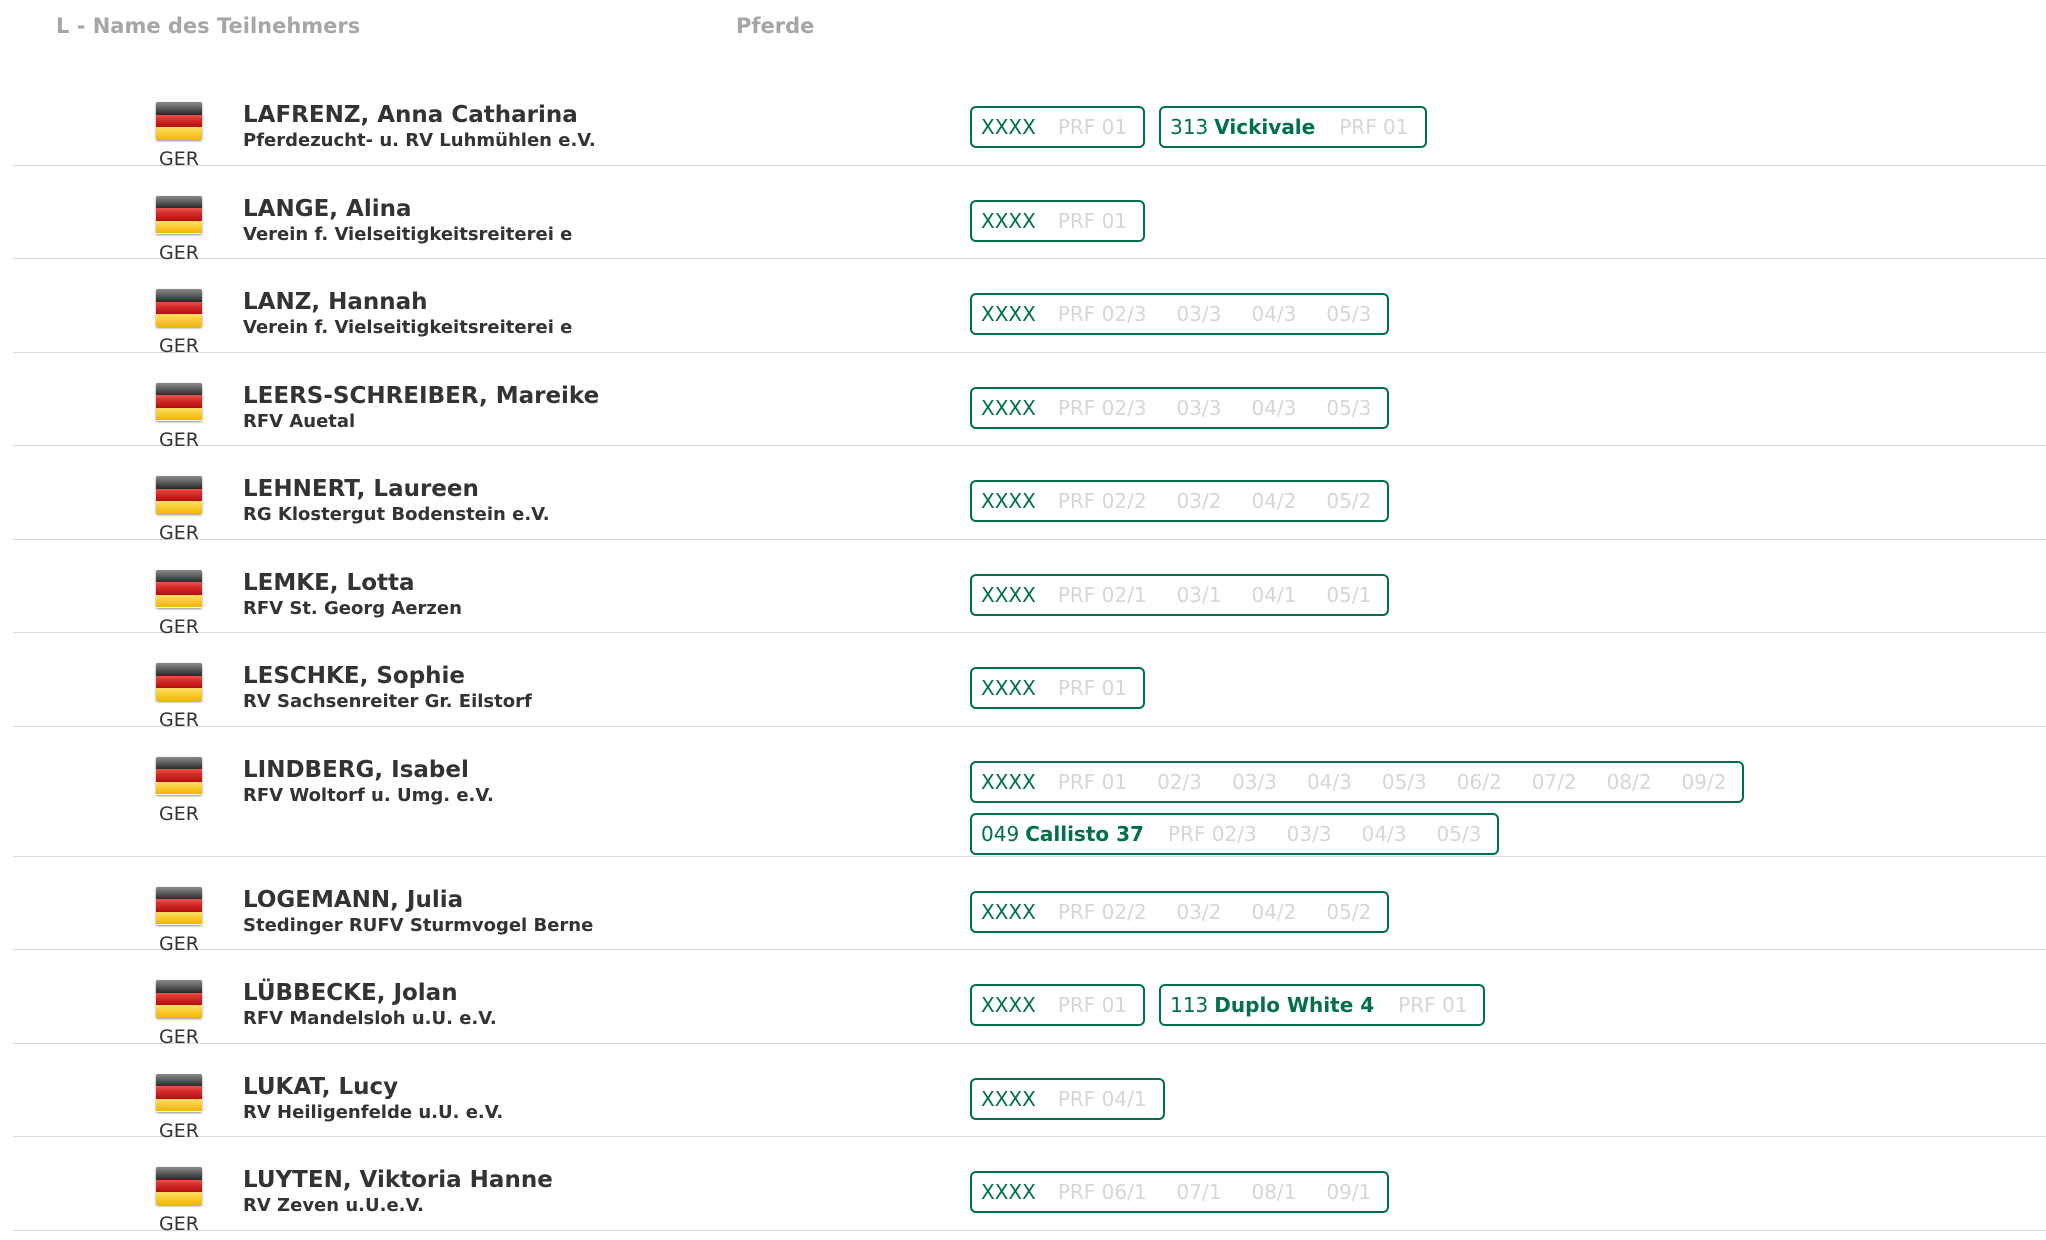 Image resolution: width=2046 pixels, height=1240 pixels. Describe the element at coordinates (1084, 834) in the screenshot. I see `horse-name: Callisto 37` at that location.